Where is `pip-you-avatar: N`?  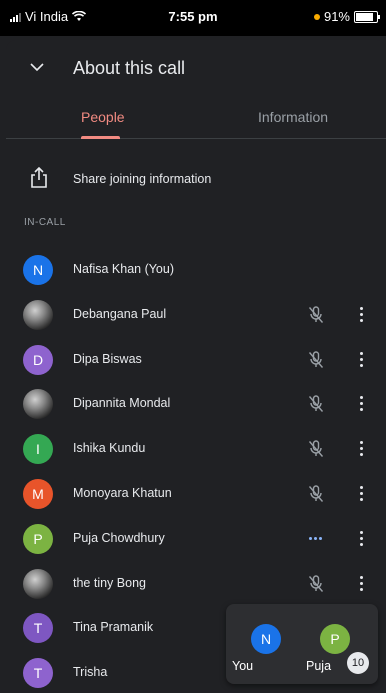
pip-you-avatar: N is located at coordinates (266, 639).